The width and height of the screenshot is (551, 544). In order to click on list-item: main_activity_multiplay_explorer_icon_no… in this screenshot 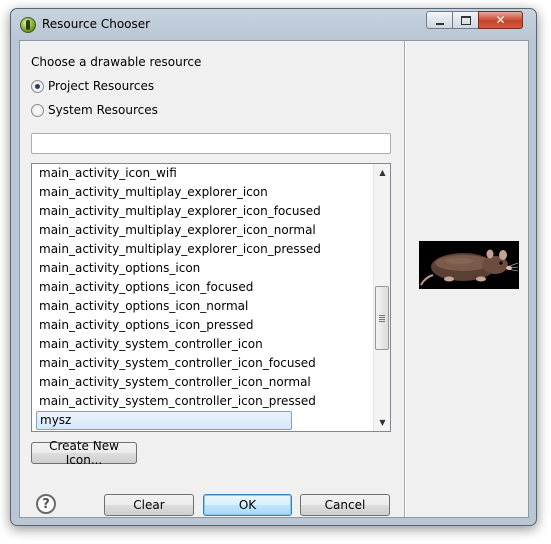, I will do `click(202, 230)`.